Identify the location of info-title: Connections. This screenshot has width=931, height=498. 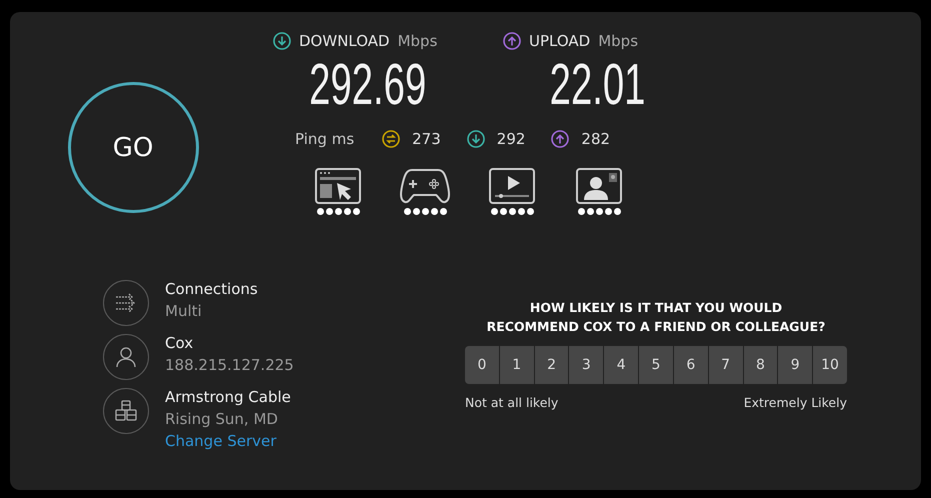
(211, 289).